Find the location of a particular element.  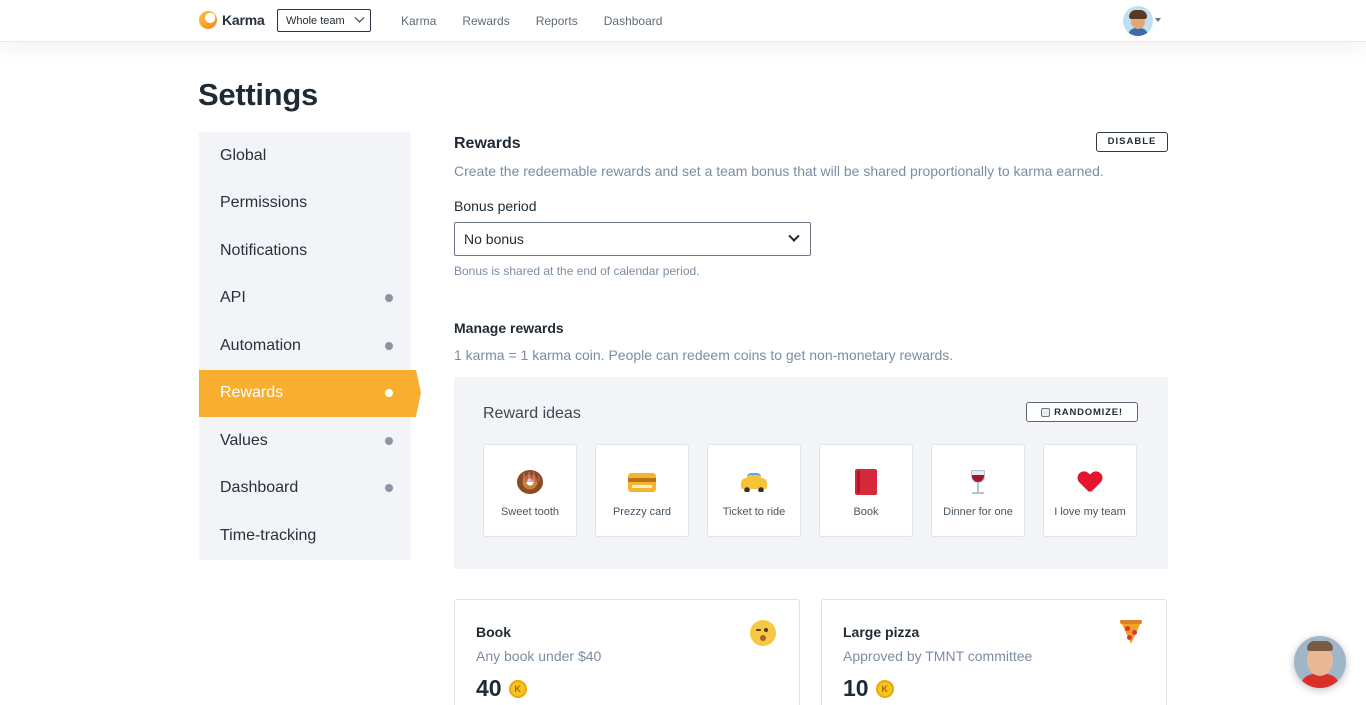

sidebar-item-label: API is located at coordinates (233, 298).